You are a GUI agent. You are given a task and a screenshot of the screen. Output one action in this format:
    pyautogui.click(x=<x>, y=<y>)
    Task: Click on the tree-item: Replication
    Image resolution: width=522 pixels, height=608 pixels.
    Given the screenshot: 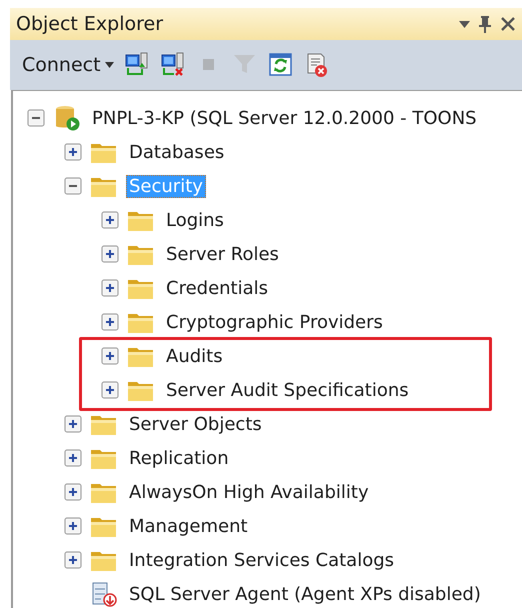 What is the action you would take?
    pyautogui.click(x=179, y=458)
    